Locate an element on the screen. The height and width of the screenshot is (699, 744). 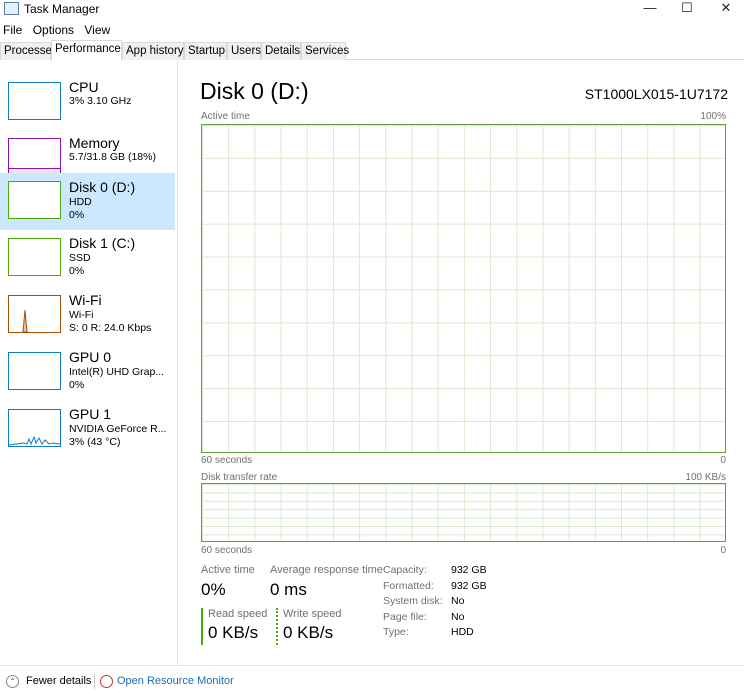
footer-separator is located at coordinates (94, 681).